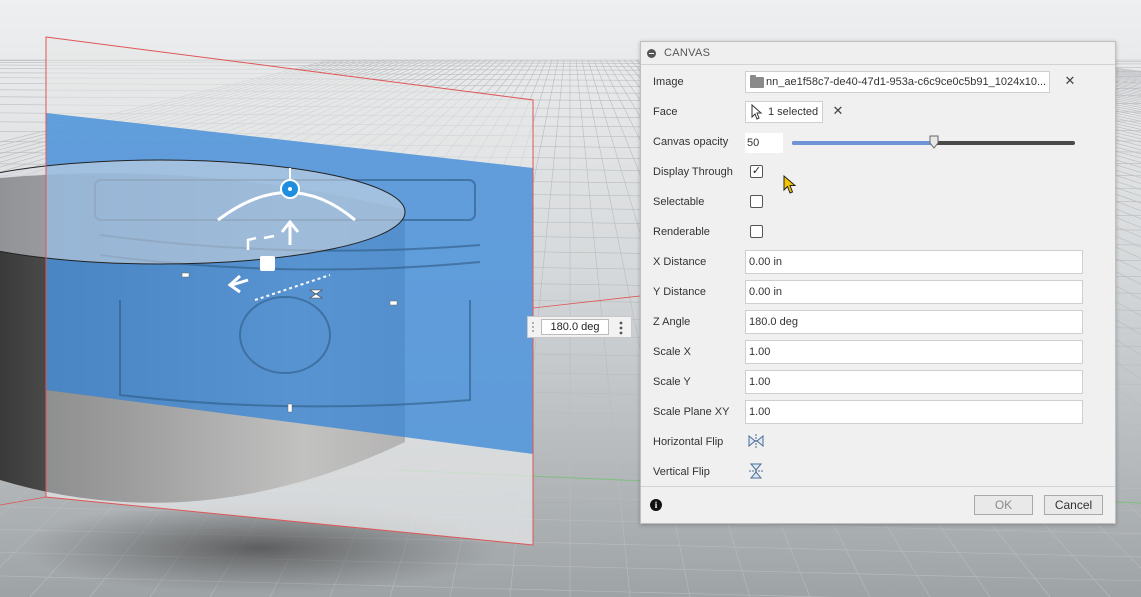 This screenshot has width=1141, height=597. Describe the element at coordinates (575, 327) in the screenshot. I see `angle-value-input: 180.0 deg` at that location.